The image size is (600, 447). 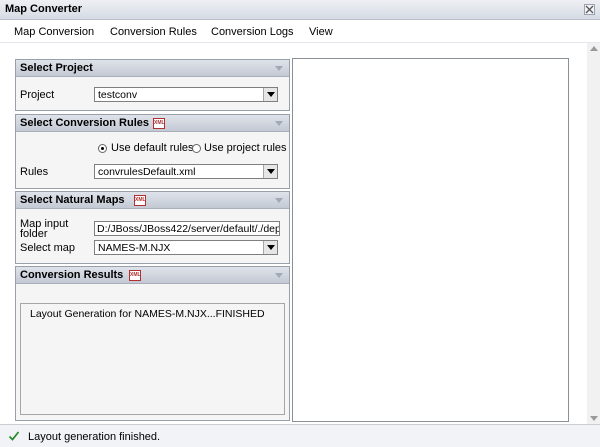 I want to click on panel-header: Select Conversion Rules XML, so click(x=152, y=123).